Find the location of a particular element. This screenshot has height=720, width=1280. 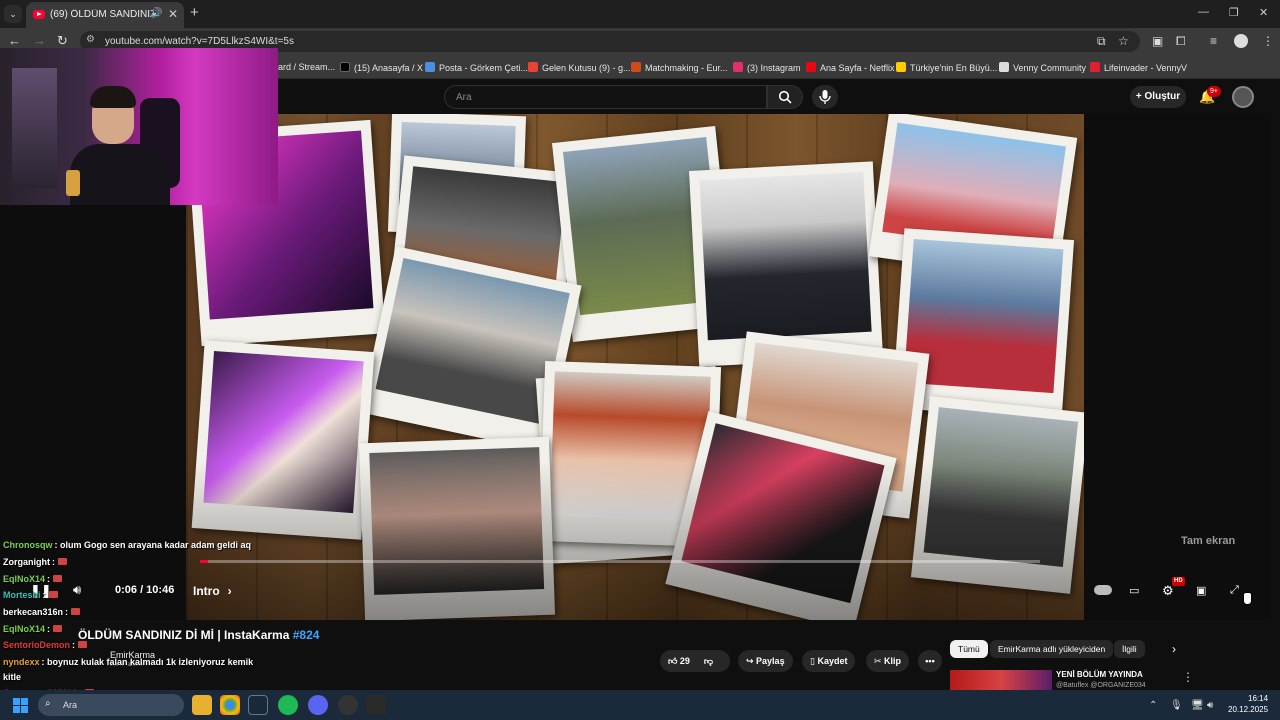

clock-time: 16:14 is located at coordinates (1258, 698).